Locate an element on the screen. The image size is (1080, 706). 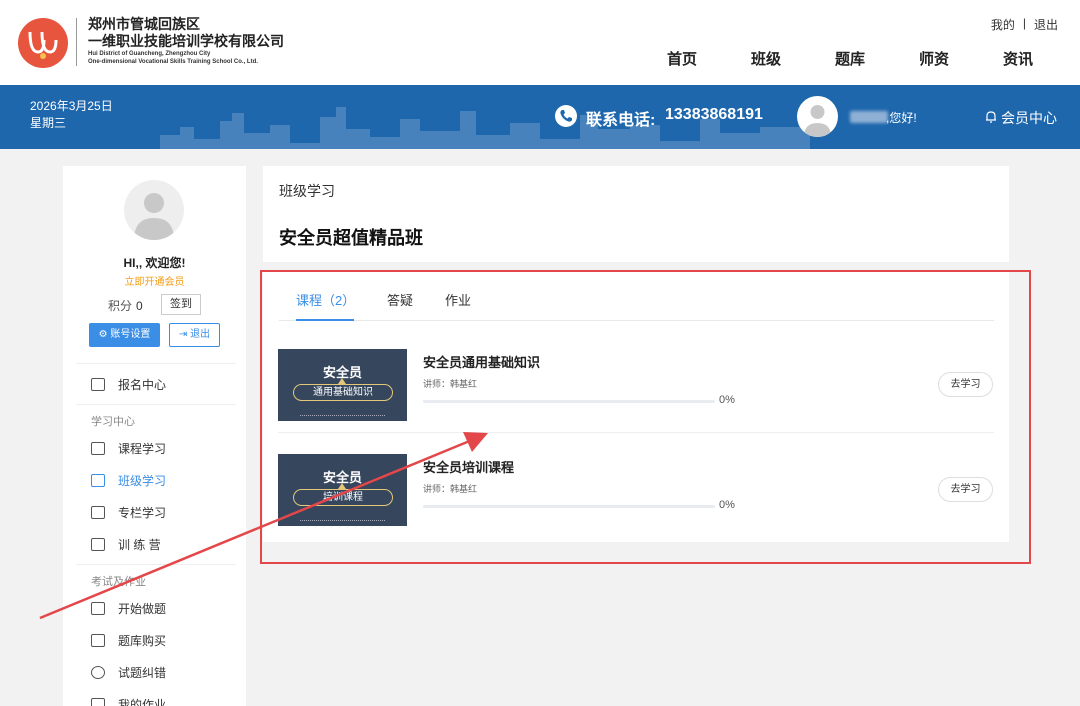
top-links: 我的 | 退出 is located at coordinates (1024, 24).